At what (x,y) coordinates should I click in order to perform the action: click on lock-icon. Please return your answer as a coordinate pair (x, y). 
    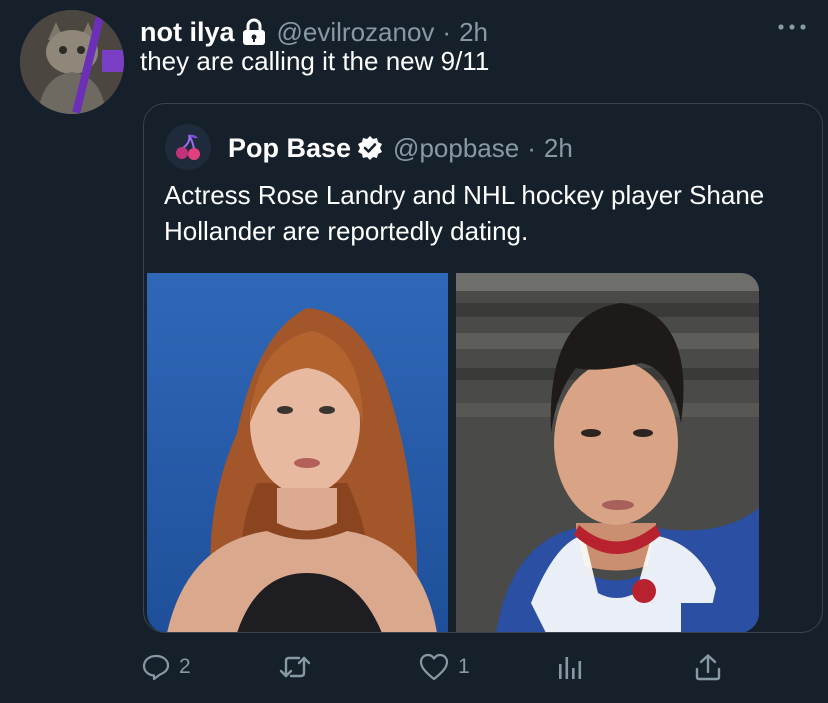
    Looking at the image, I should click on (254, 32).